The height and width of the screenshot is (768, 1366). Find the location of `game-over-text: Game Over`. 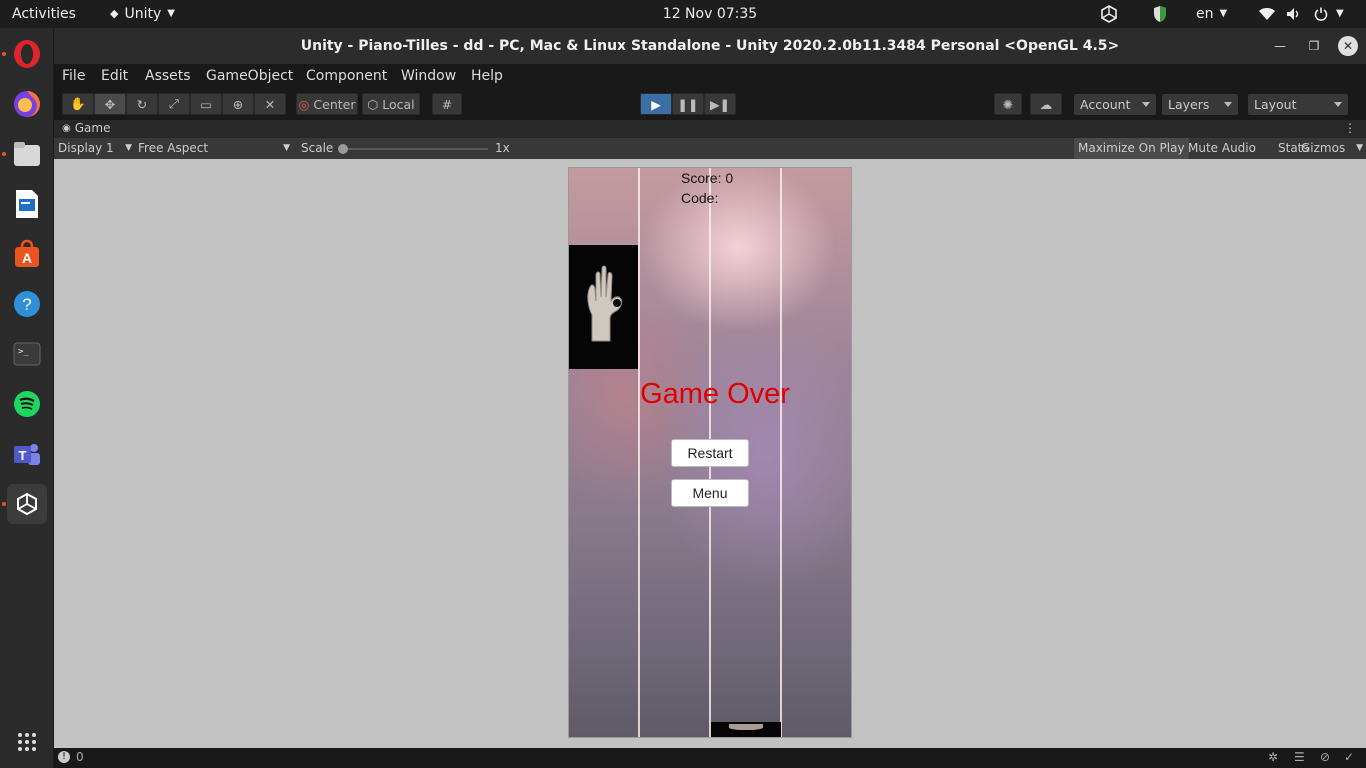

game-over-text: Game Over is located at coordinates (715, 394).